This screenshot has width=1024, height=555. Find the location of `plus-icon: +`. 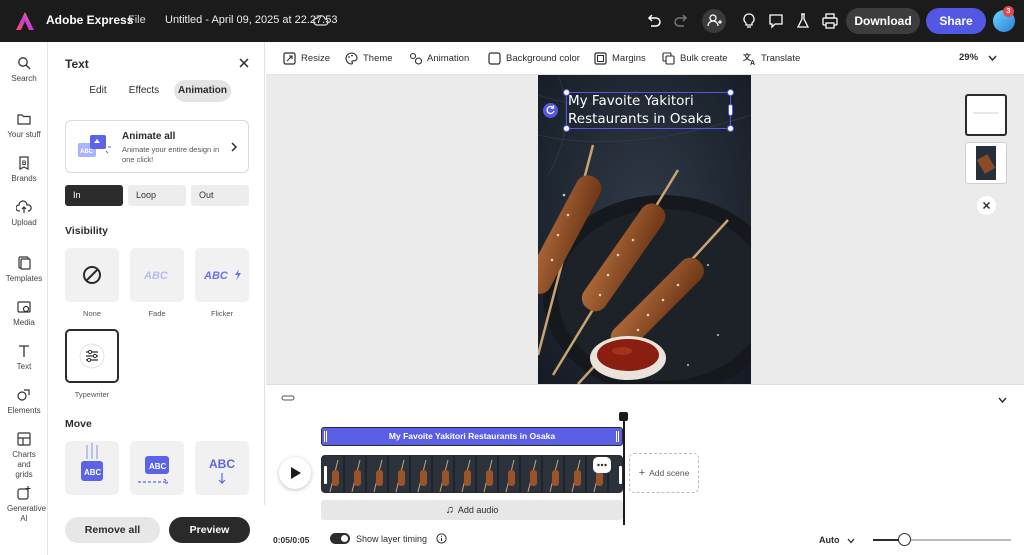

plus-icon: + is located at coordinates (642, 473).